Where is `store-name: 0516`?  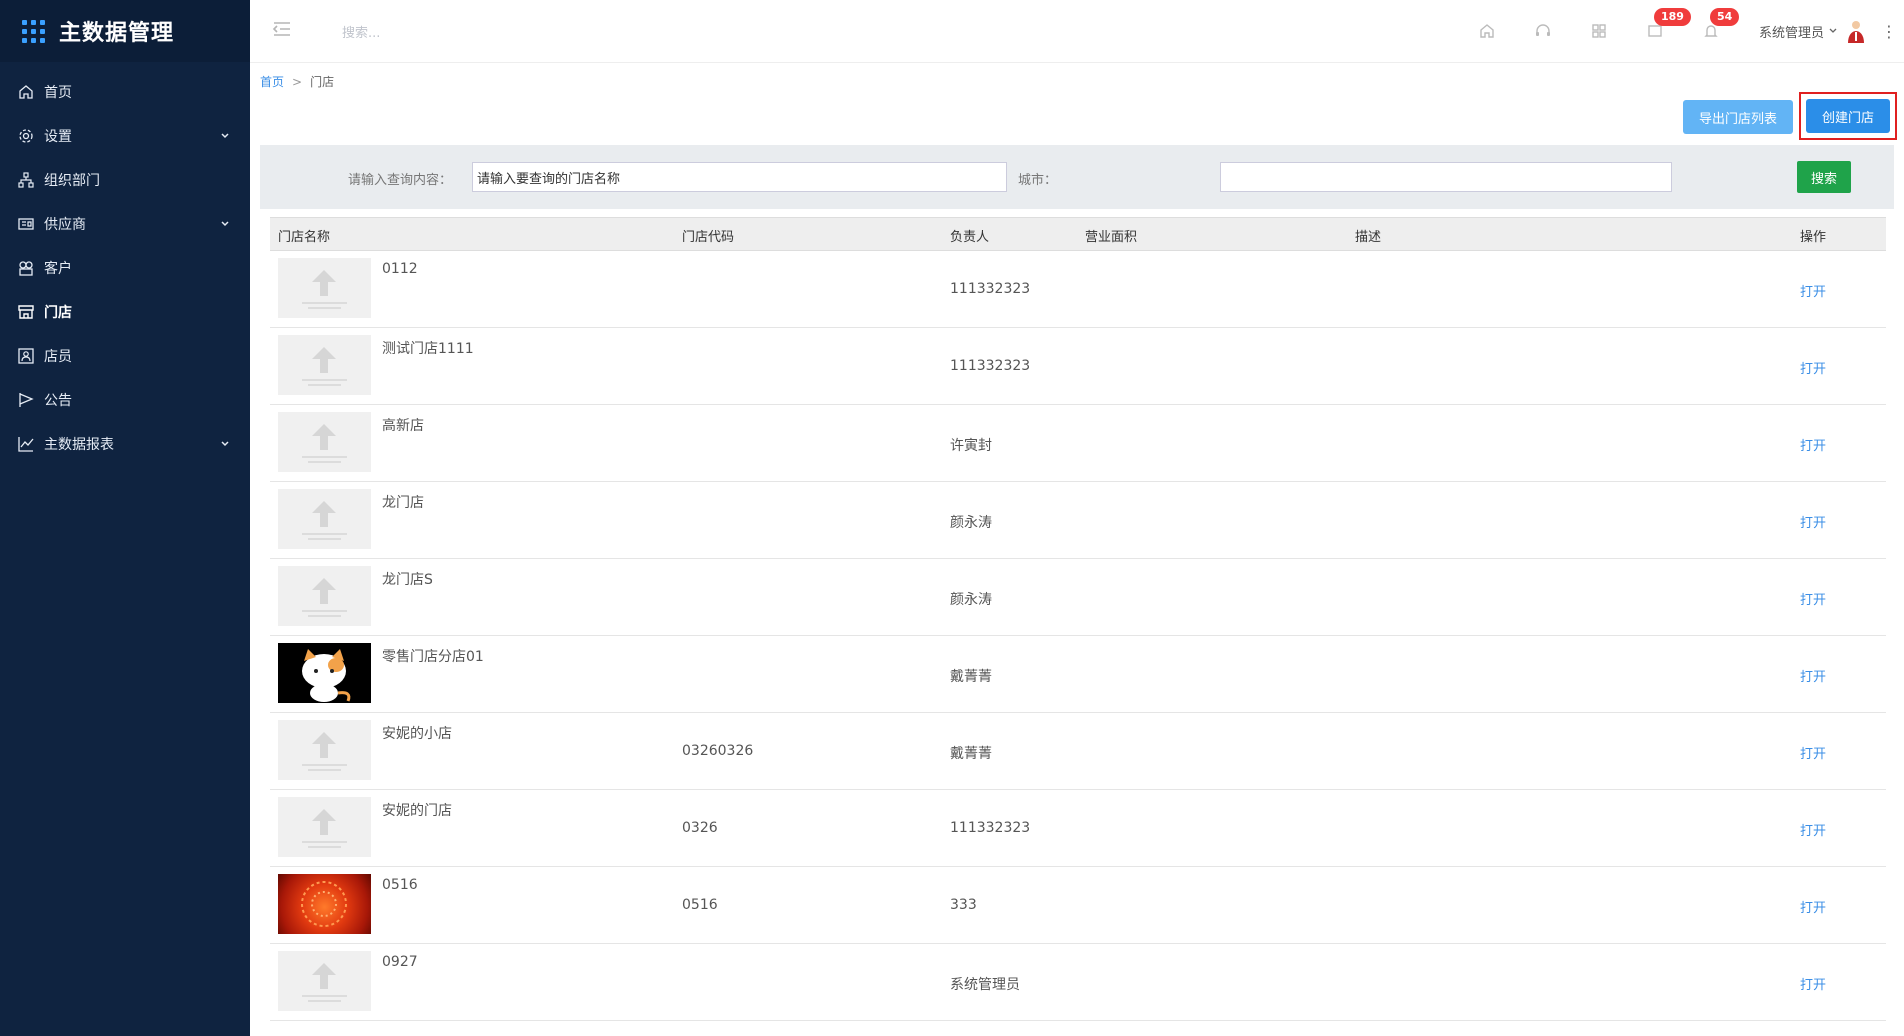 store-name: 0516 is located at coordinates (400, 885).